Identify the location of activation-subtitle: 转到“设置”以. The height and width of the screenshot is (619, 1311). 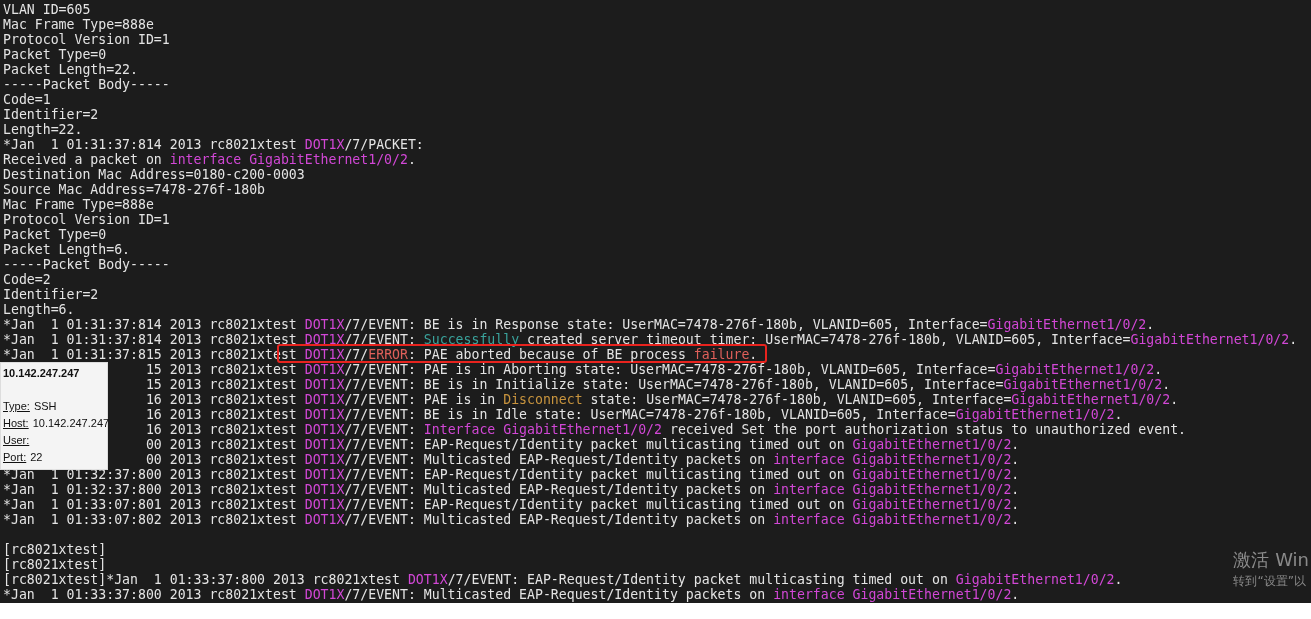
(1270, 581).